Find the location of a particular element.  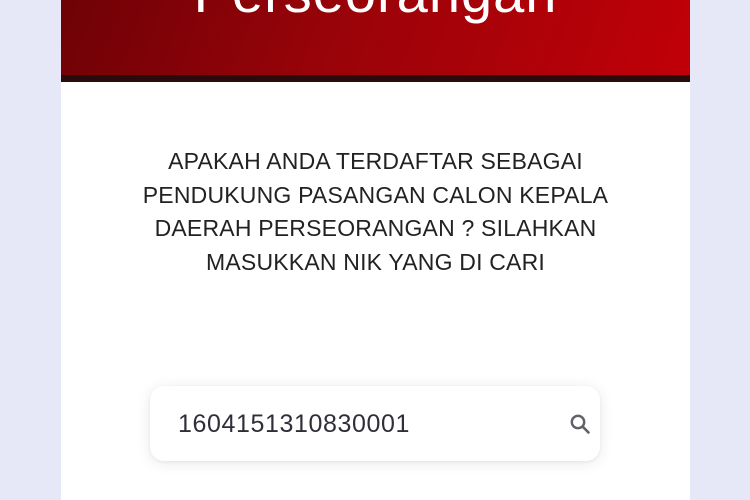

header-banner: Perseorangan is located at coordinates (375, 41).